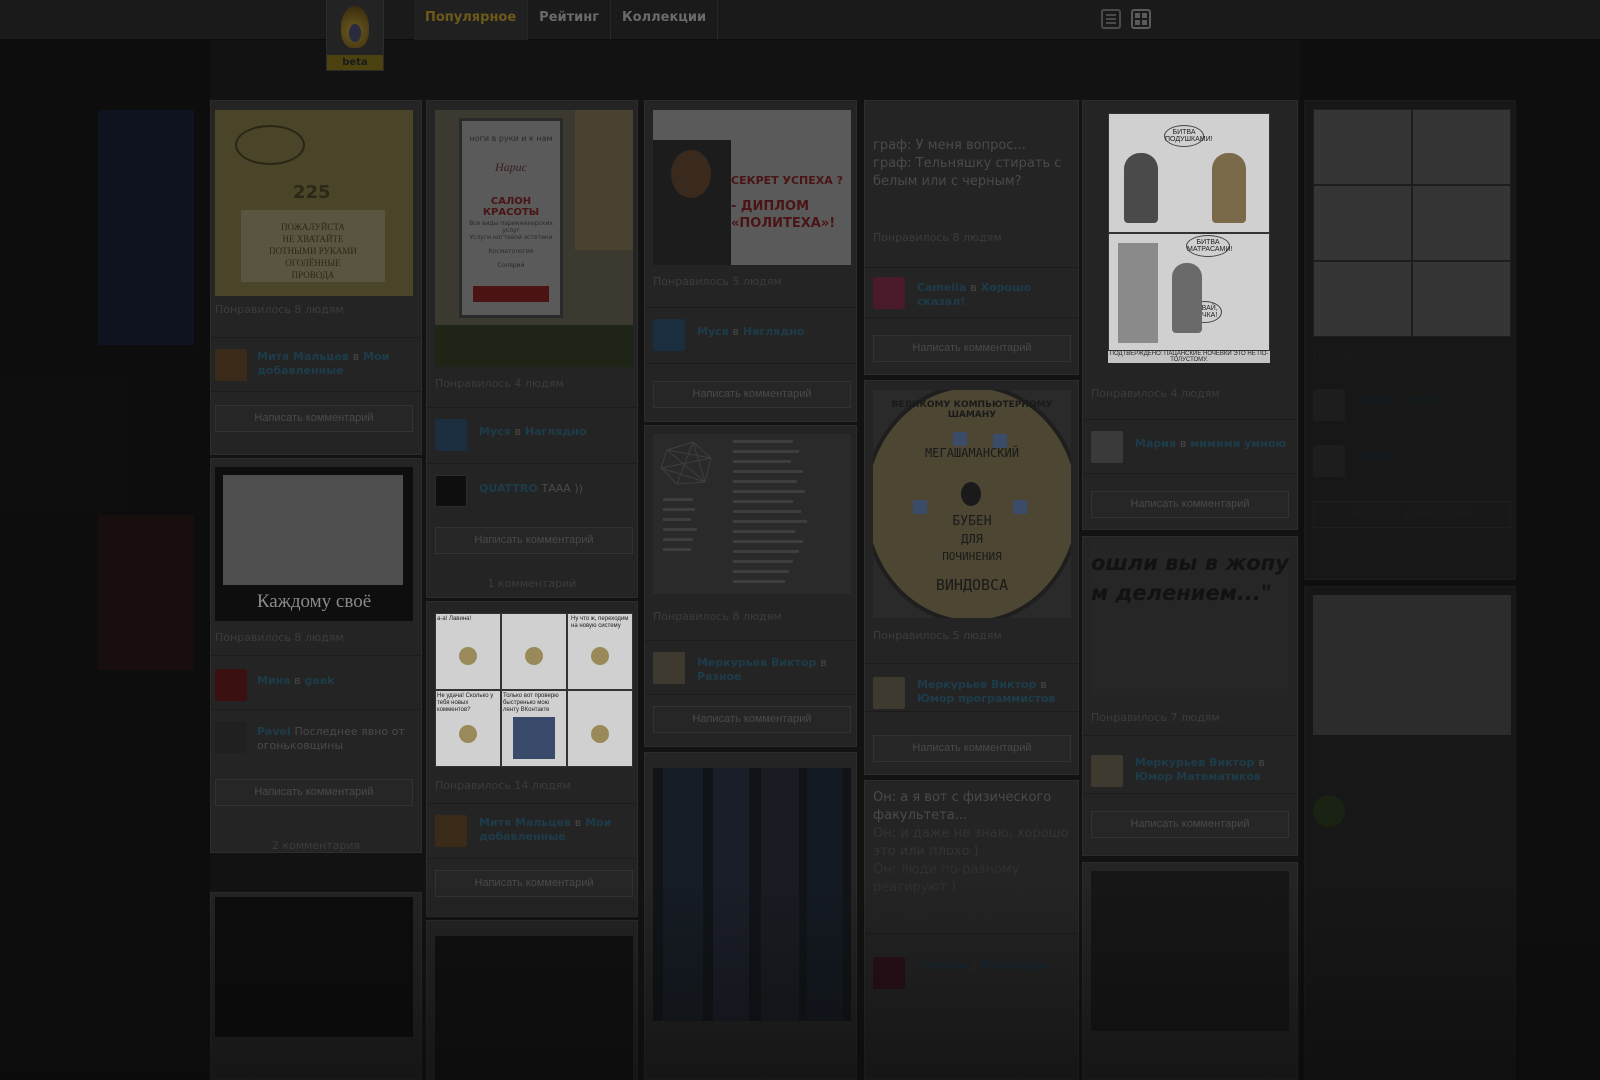 The image size is (1600, 1080). What do you see at coordinates (511, 265) in the screenshot?
I see `billboard-text: Солярий` at bounding box center [511, 265].